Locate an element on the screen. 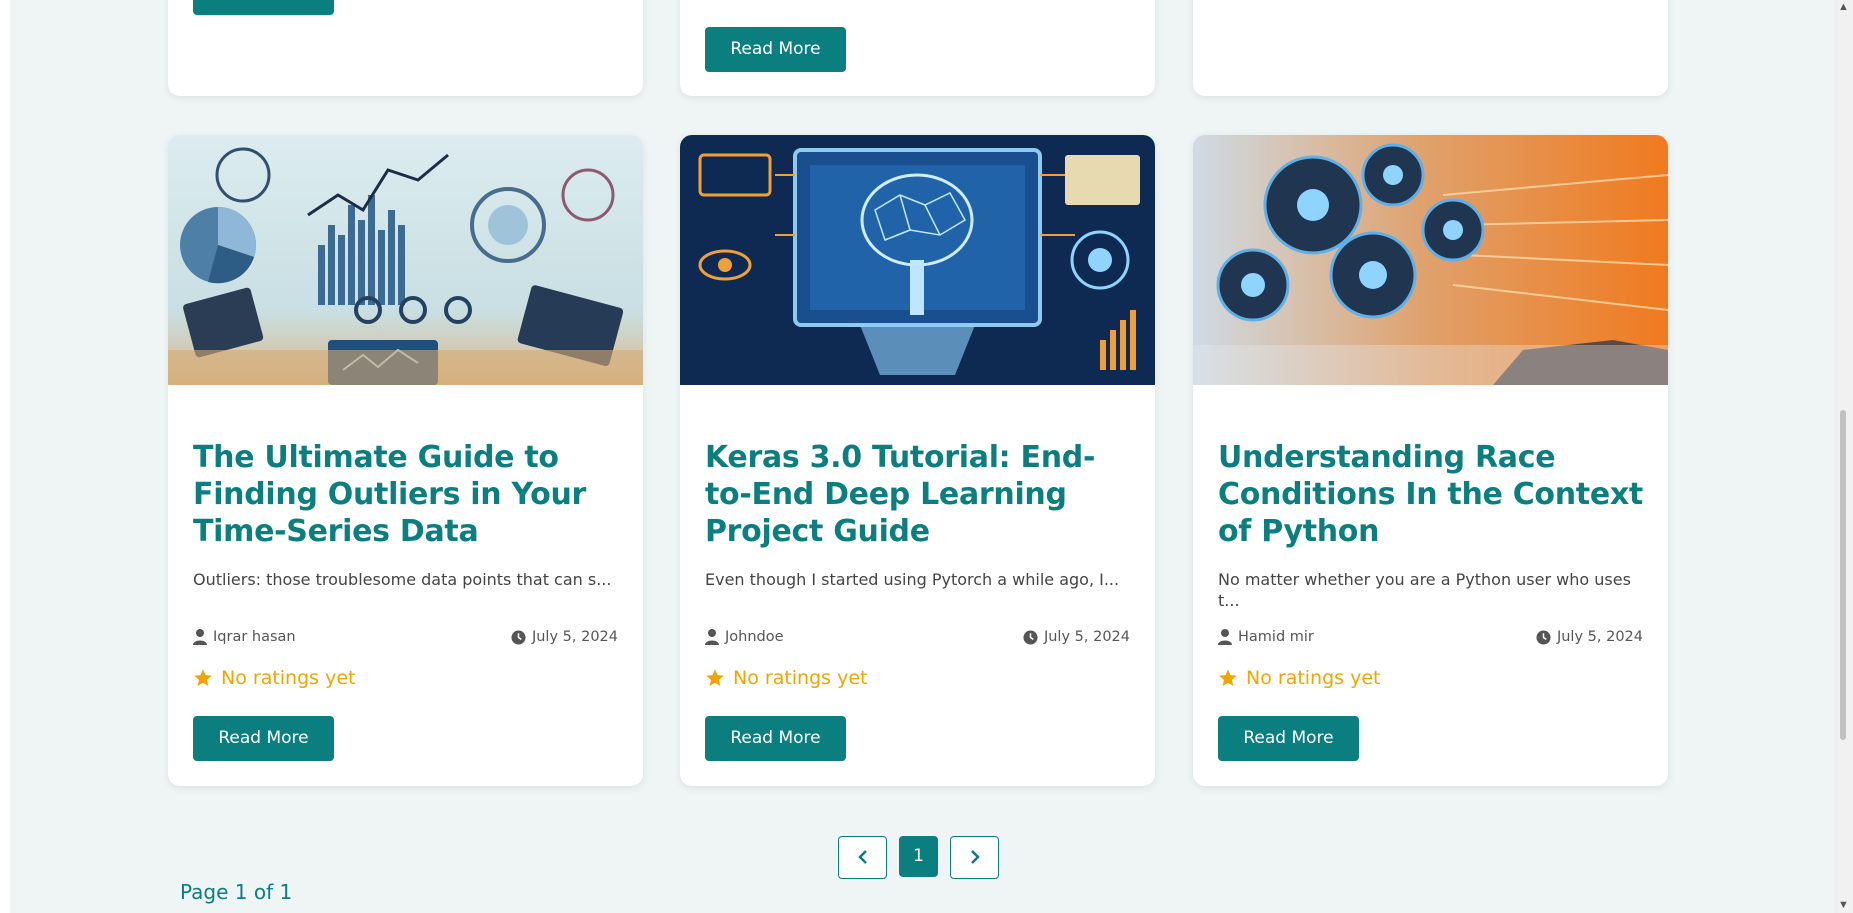  author-name: Hamid mir is located at coordinates (1276, 637).